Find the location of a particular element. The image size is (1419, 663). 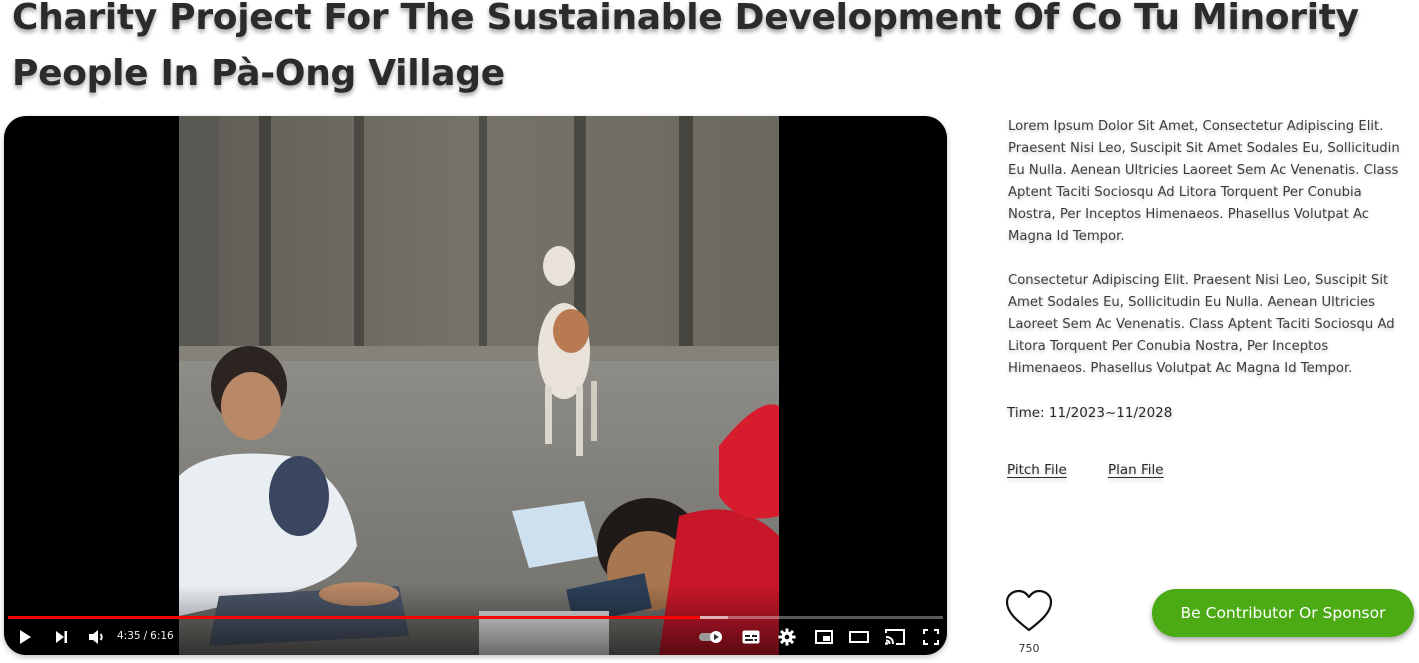

like-button is located at coordinates (1029, 611).